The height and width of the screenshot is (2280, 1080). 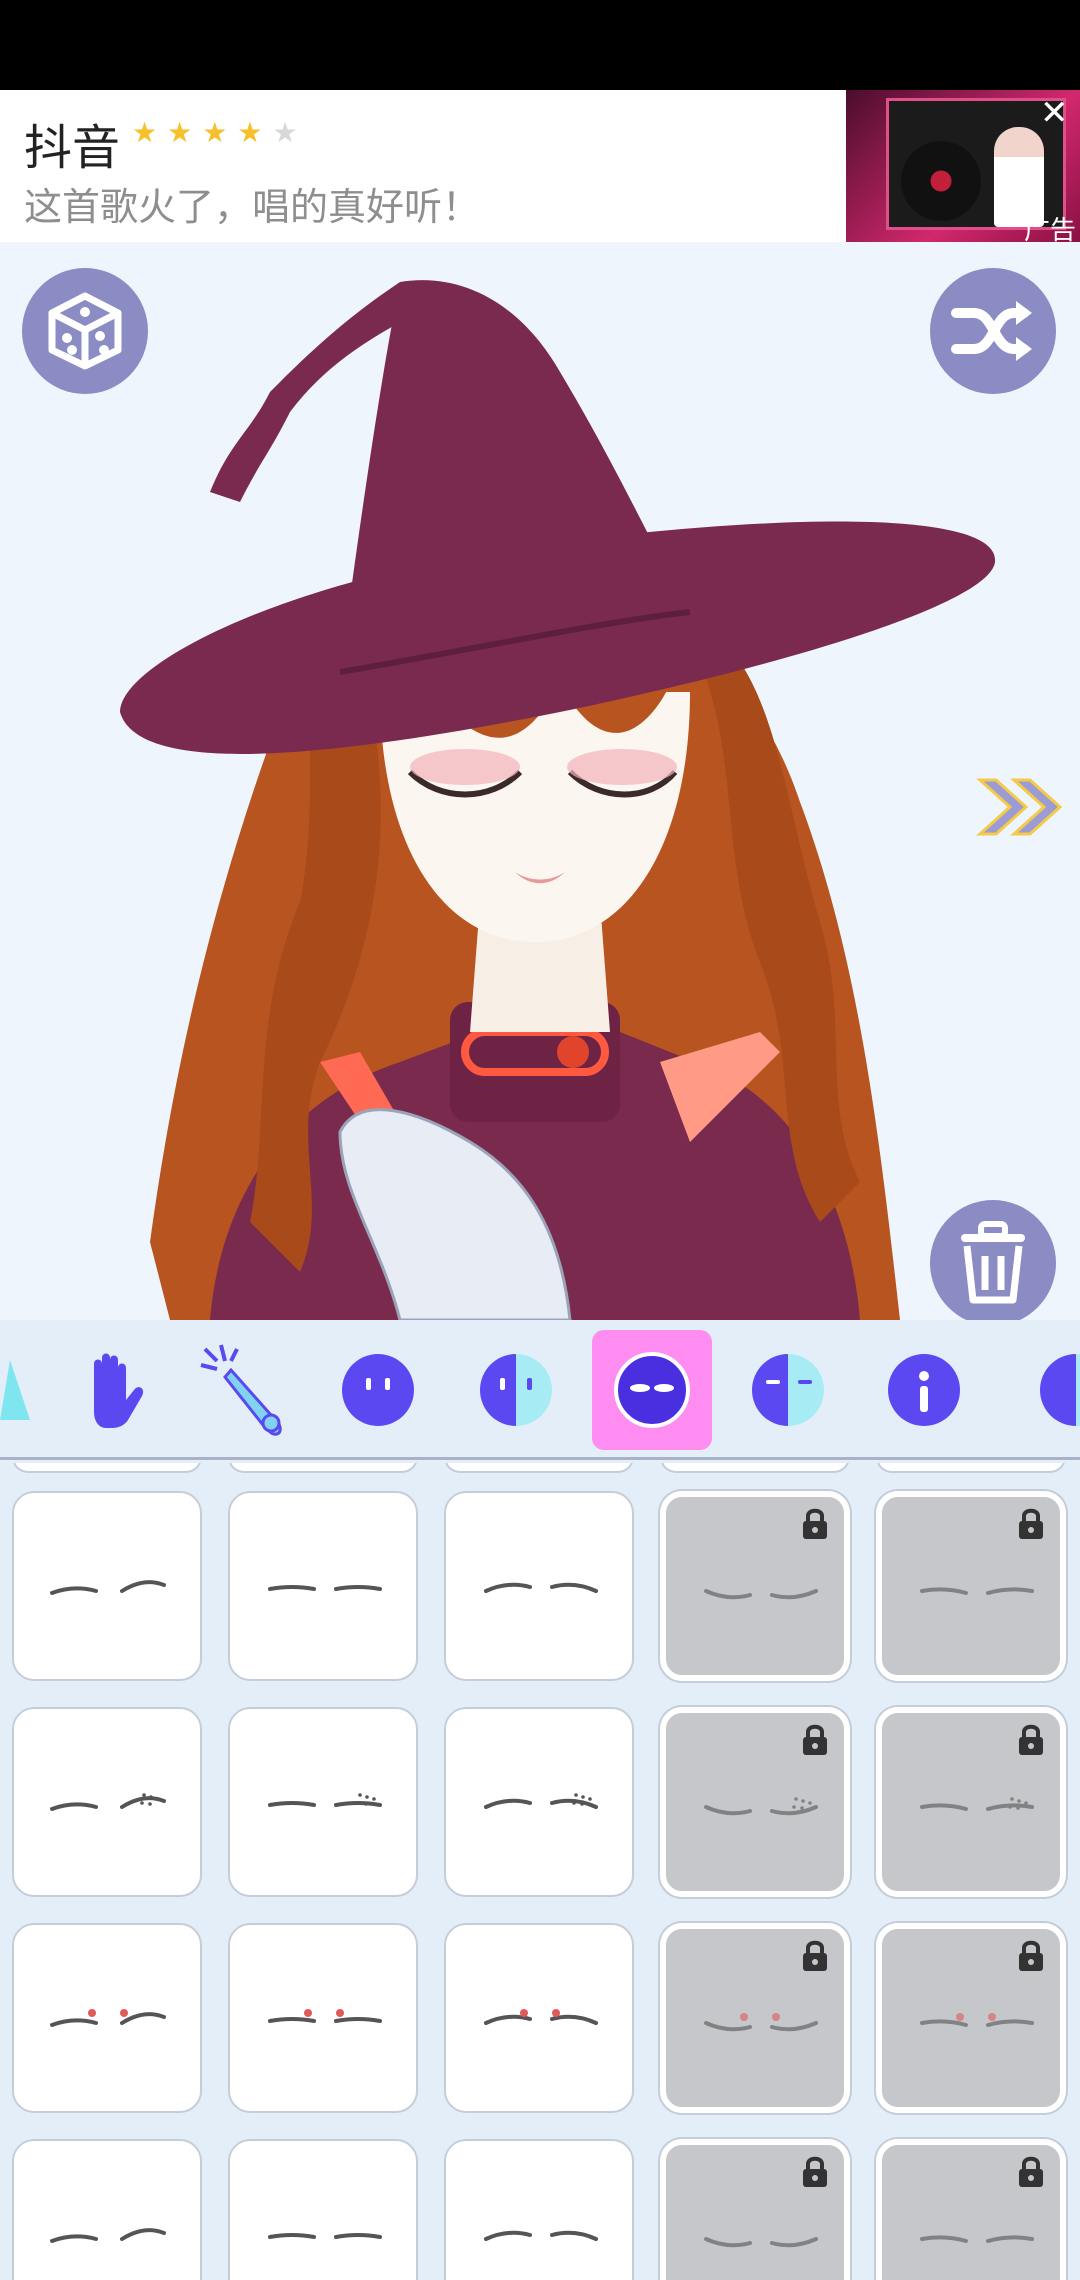 What do you see at coordinates (755, 1802) in the screenshot?
I see `eyebrow-option-brow-dotted-d` at bounding box center [755, 1802].